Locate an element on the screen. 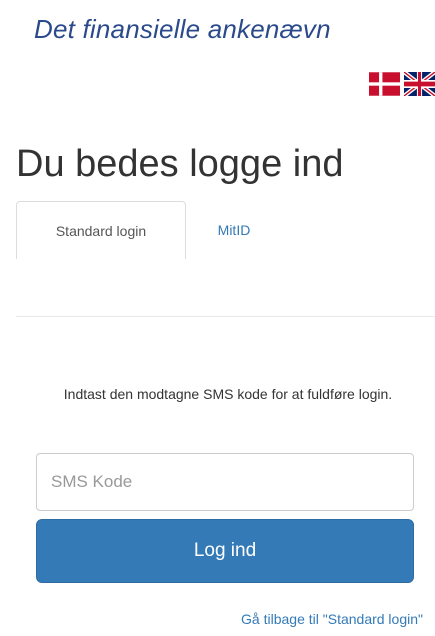 This screenshot has height=636, width=435. back-to-standard-login-link: Gå tilbage til "Standard login" is located at coordinates (332, 619).